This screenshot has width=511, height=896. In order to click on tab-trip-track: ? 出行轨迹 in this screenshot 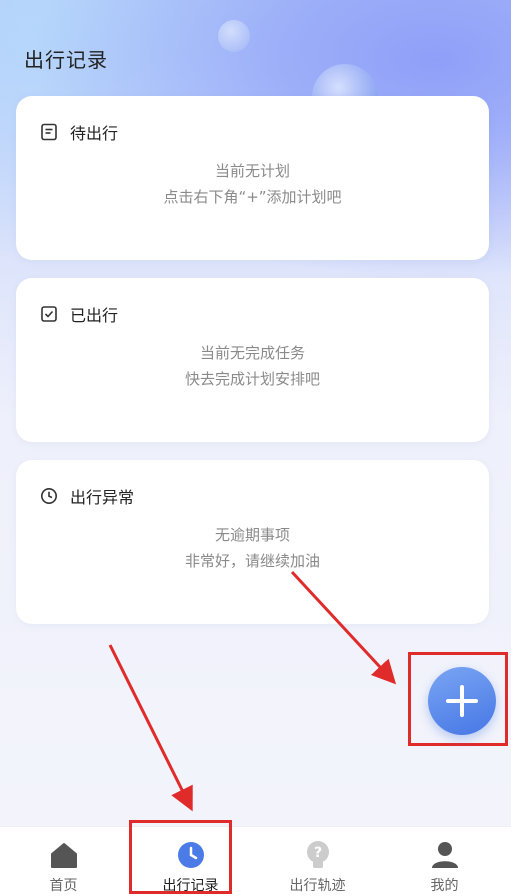, I will do `click(317, 861)`.